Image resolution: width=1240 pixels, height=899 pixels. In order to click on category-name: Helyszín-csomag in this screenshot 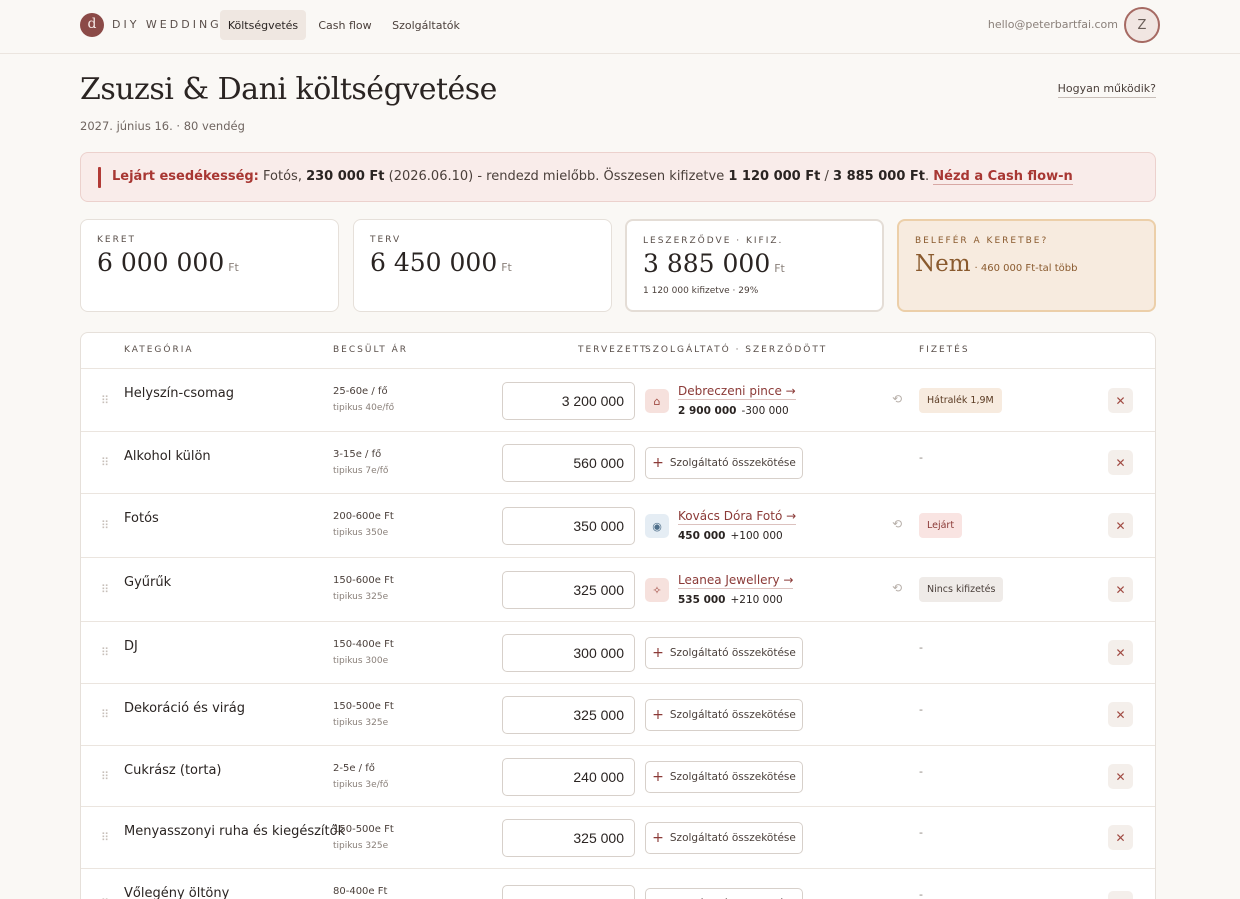, I will do `click(179, 393)`.